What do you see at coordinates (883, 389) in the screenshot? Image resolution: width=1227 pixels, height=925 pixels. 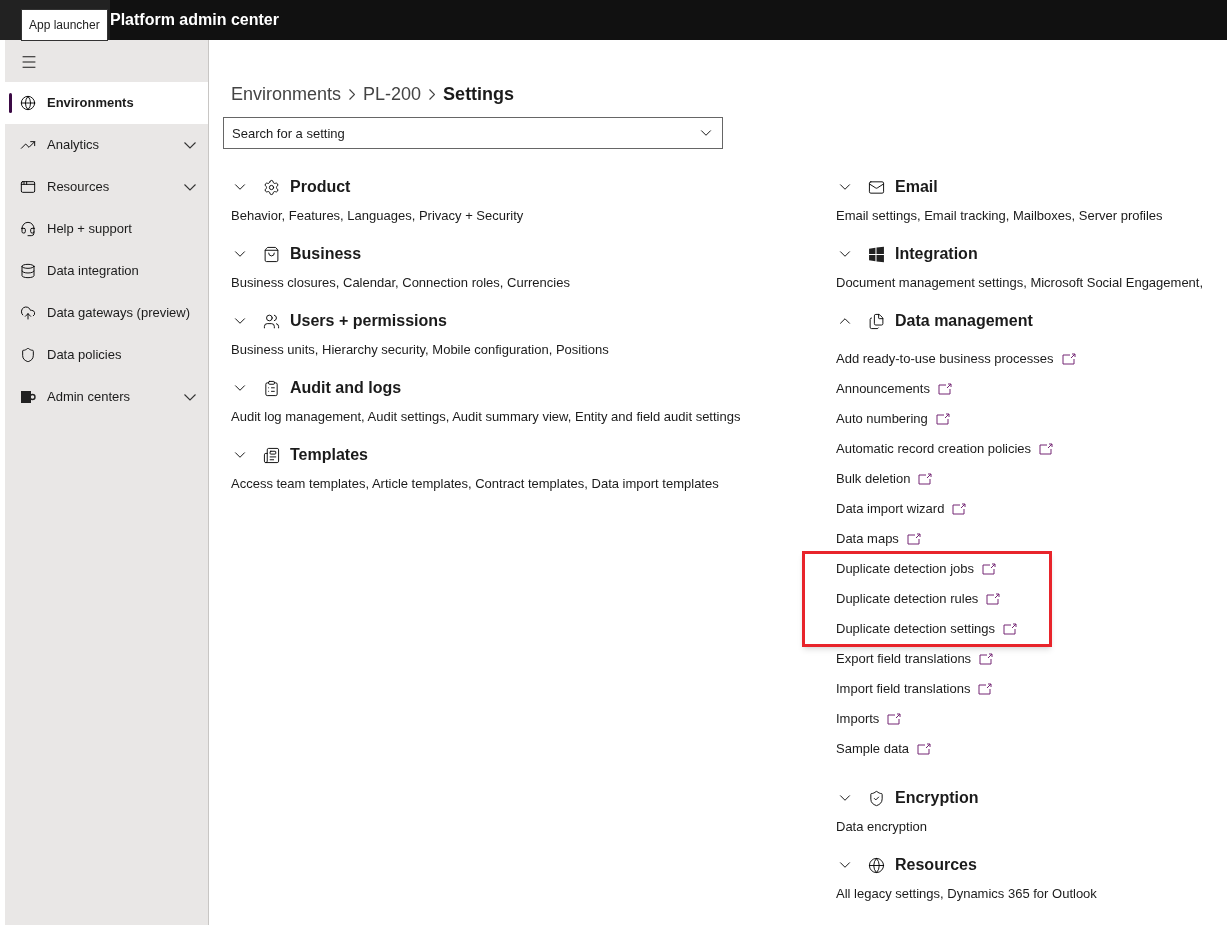 I see `settings-link: Announcements` at bounding box center [883, 389].